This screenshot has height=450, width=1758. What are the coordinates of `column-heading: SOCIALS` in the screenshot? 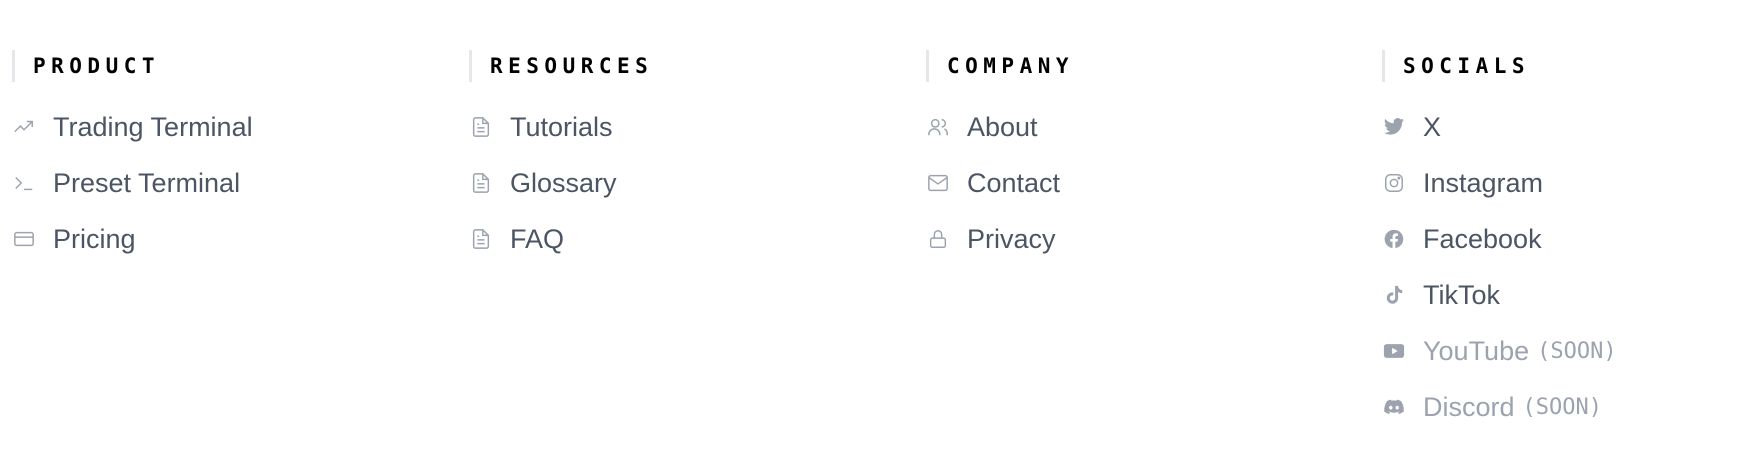 It's located at (1570, 66).